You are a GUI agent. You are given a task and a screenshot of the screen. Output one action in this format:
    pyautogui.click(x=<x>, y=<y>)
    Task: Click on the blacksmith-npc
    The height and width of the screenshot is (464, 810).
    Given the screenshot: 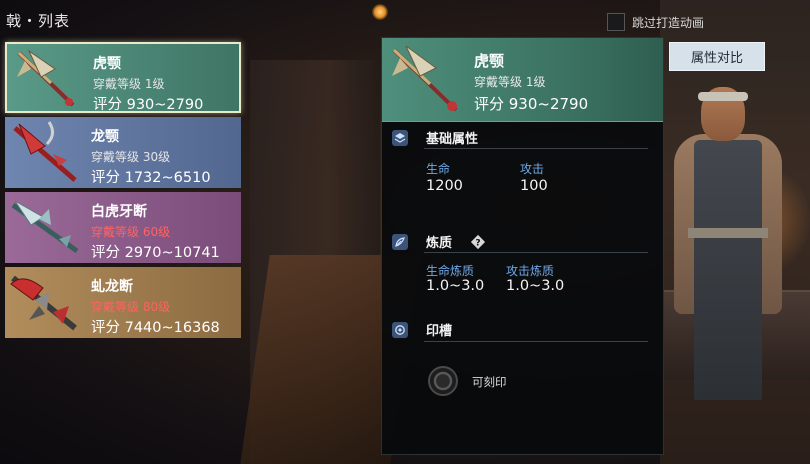 What is the action you would take?
    pyautogui.click(x=728, y=273)
    